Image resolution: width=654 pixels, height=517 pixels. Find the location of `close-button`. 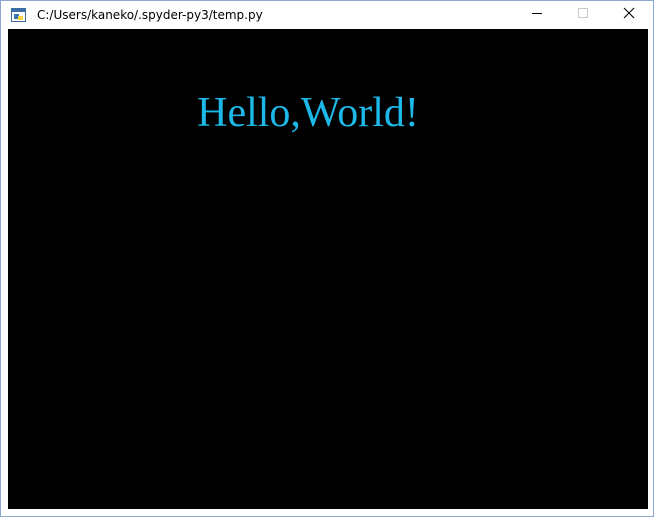

close-button is located at coordinates (629, 15).